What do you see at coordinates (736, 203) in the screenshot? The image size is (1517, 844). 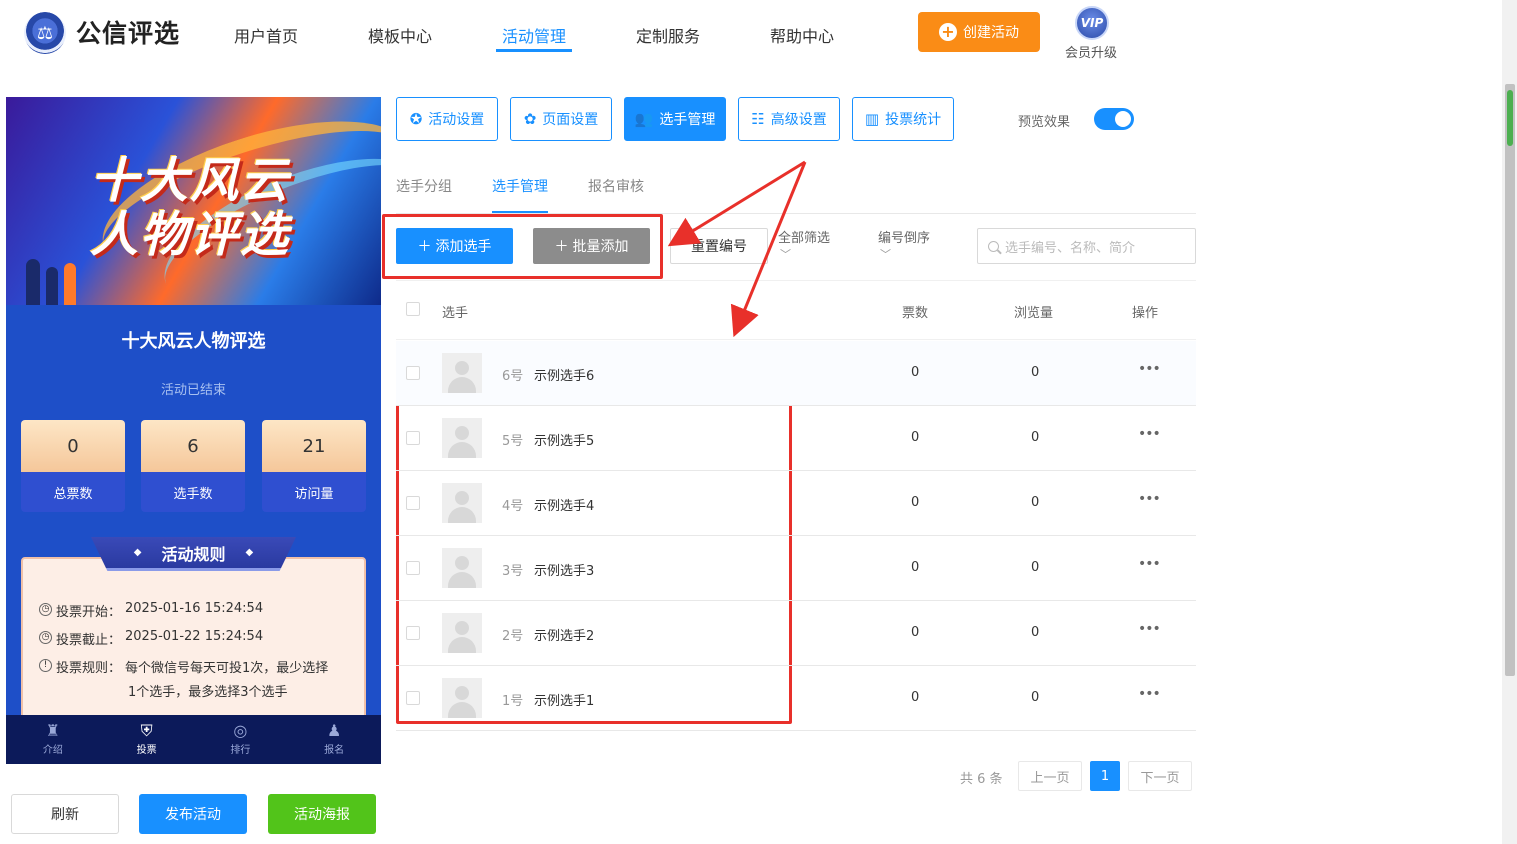 I see `arrow-to-actions` at bounding box center [736, 203].